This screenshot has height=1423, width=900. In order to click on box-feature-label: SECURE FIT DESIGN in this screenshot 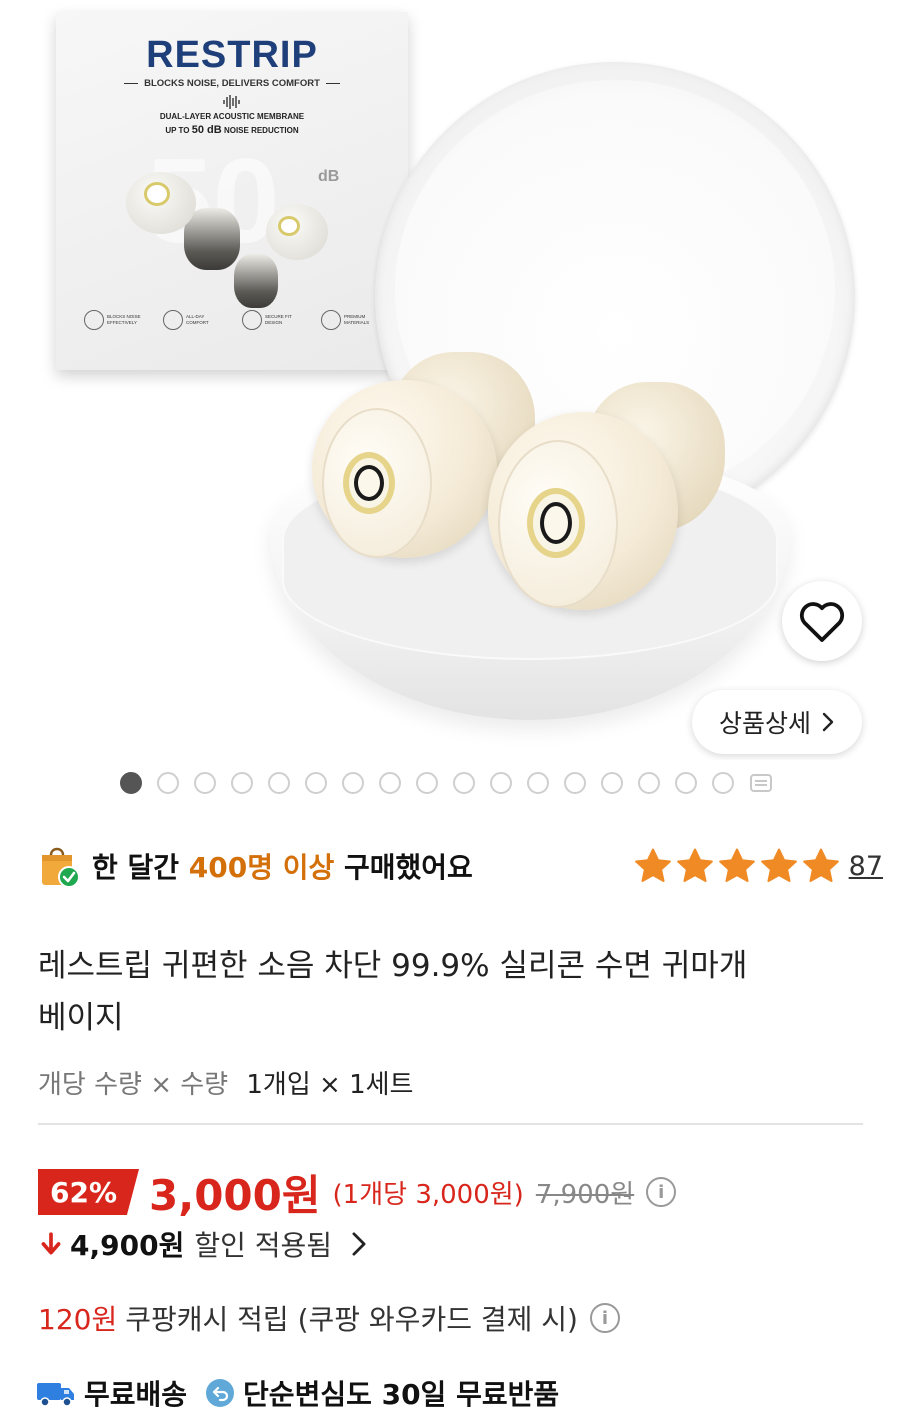, I will do `click(278, 319)`.